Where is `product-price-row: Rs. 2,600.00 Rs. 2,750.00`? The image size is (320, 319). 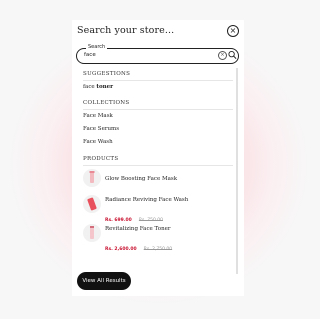 product-price-row: Rs. 2,600.00 Rs. 2,750.00 is located at coordinates (138, 244).